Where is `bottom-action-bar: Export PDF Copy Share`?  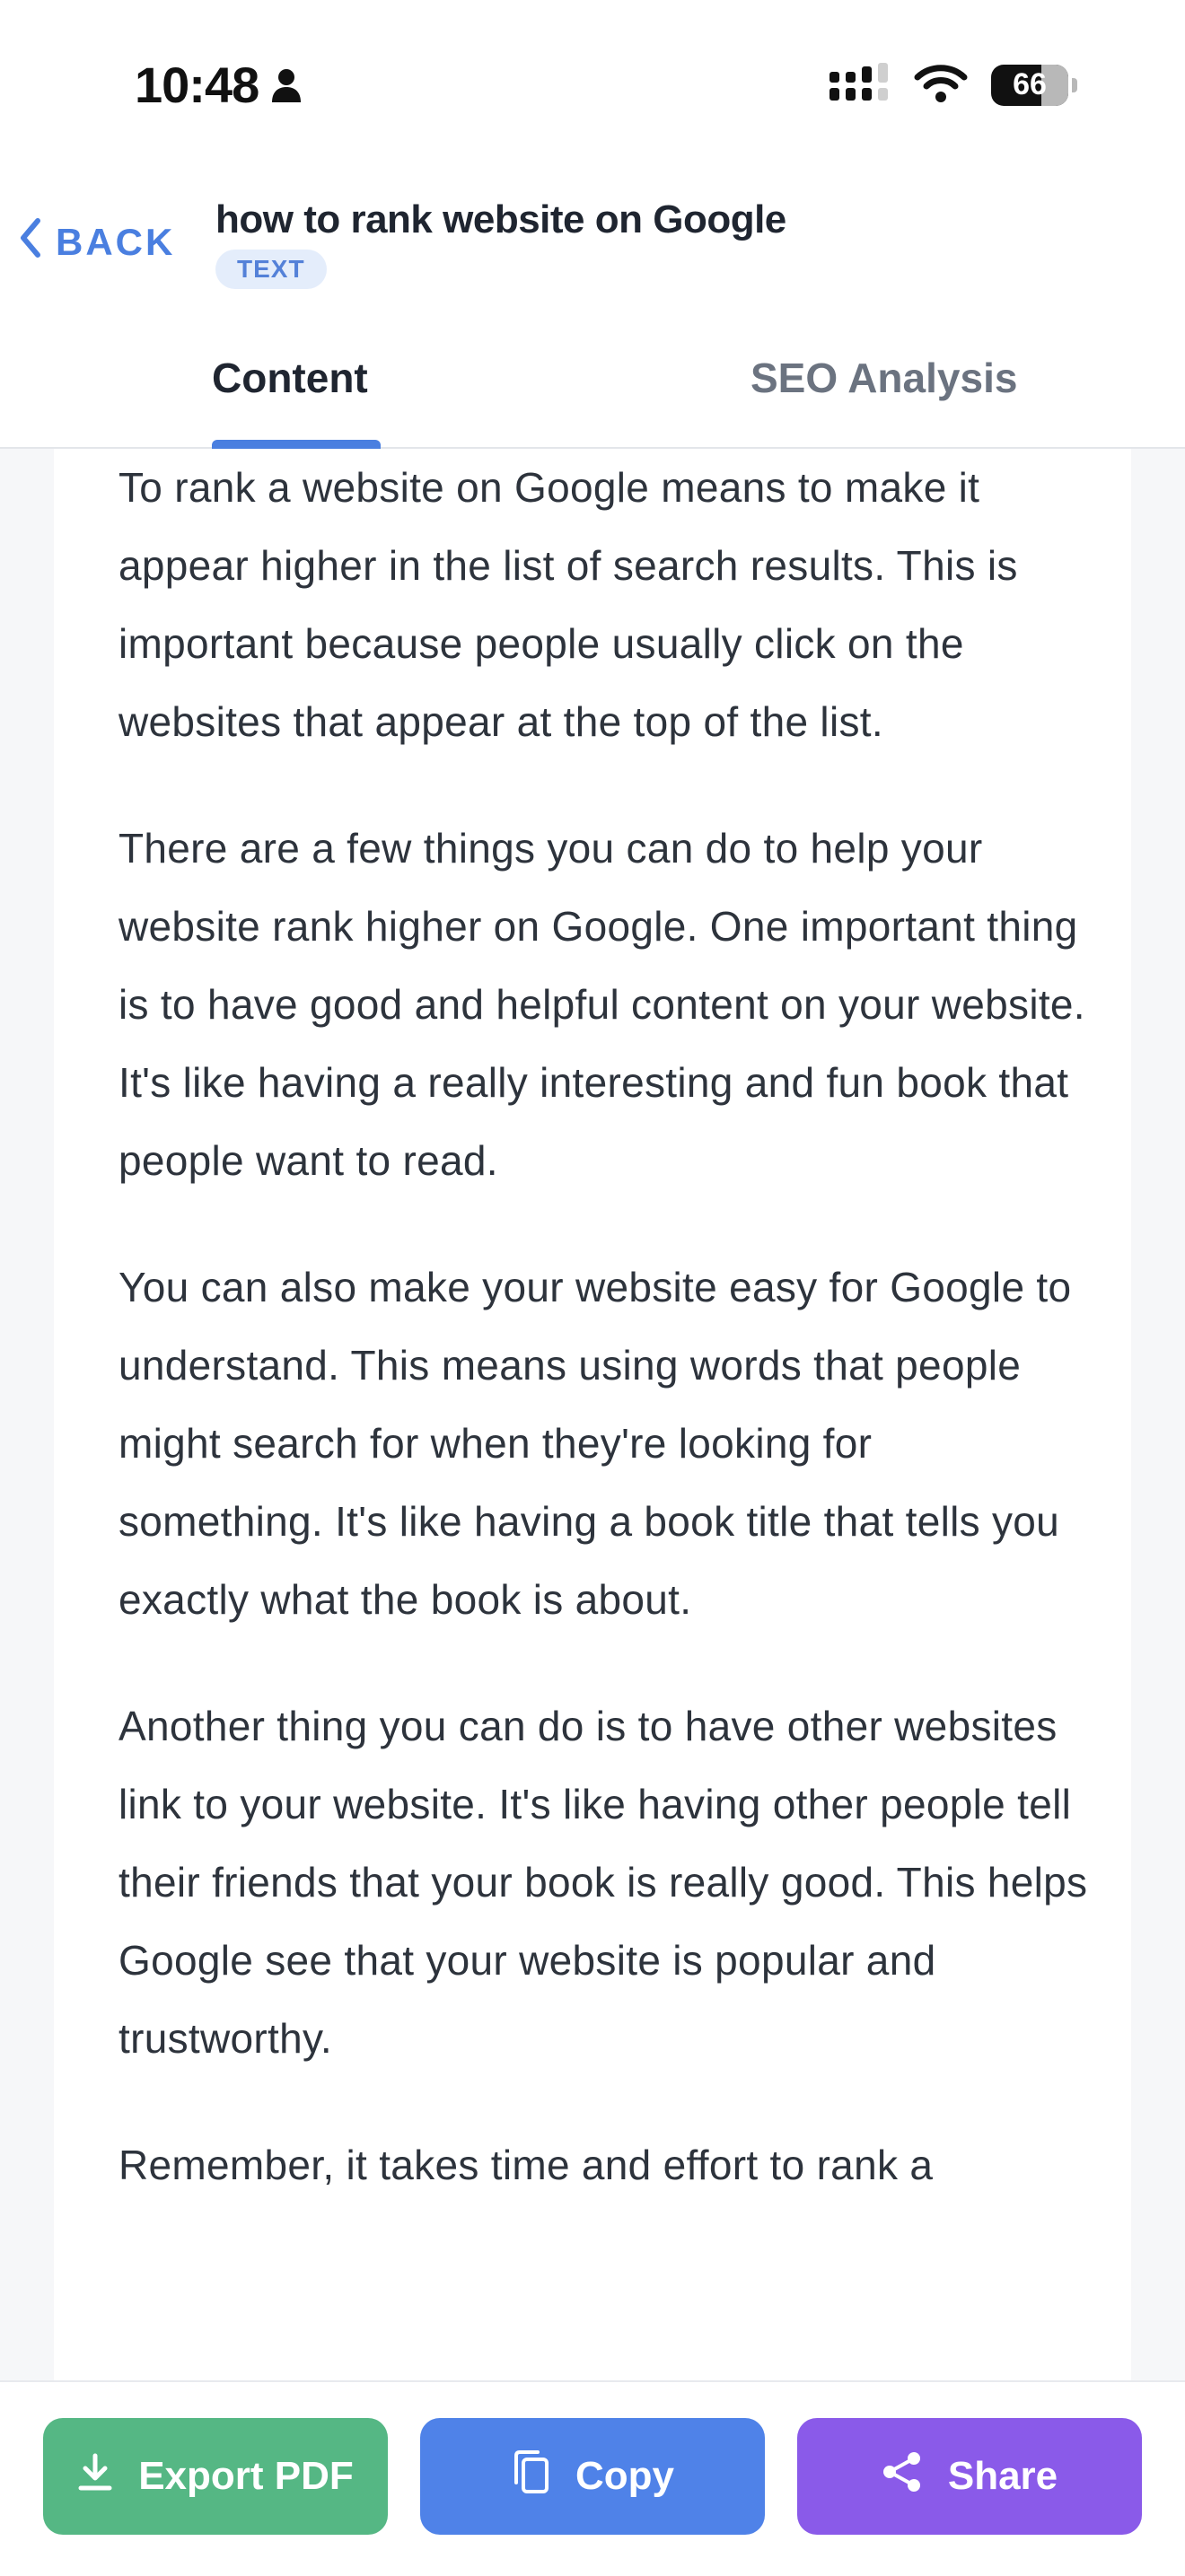
bottom-action-bar: Export PDF Copy Share is located at coordinates (592, 2478).